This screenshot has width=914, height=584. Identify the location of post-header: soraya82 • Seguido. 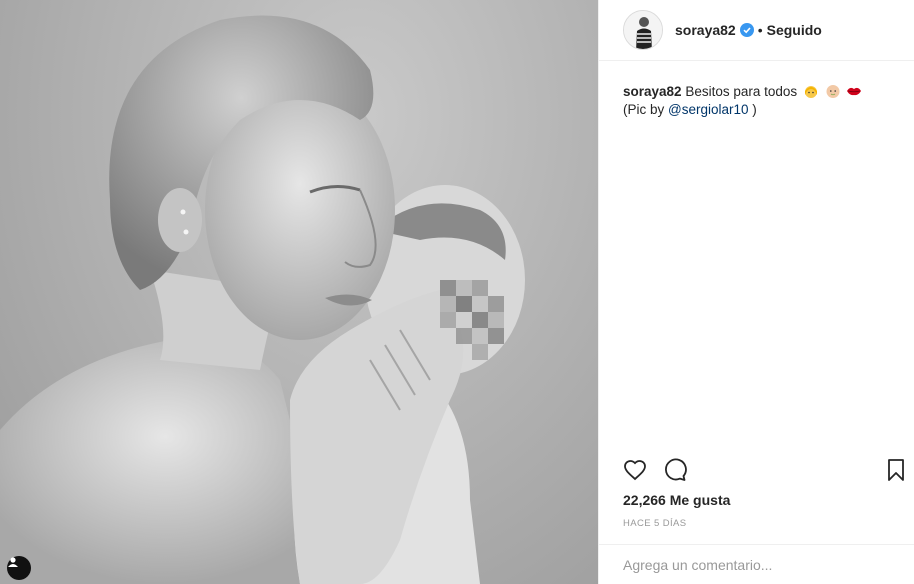
(756, 30).